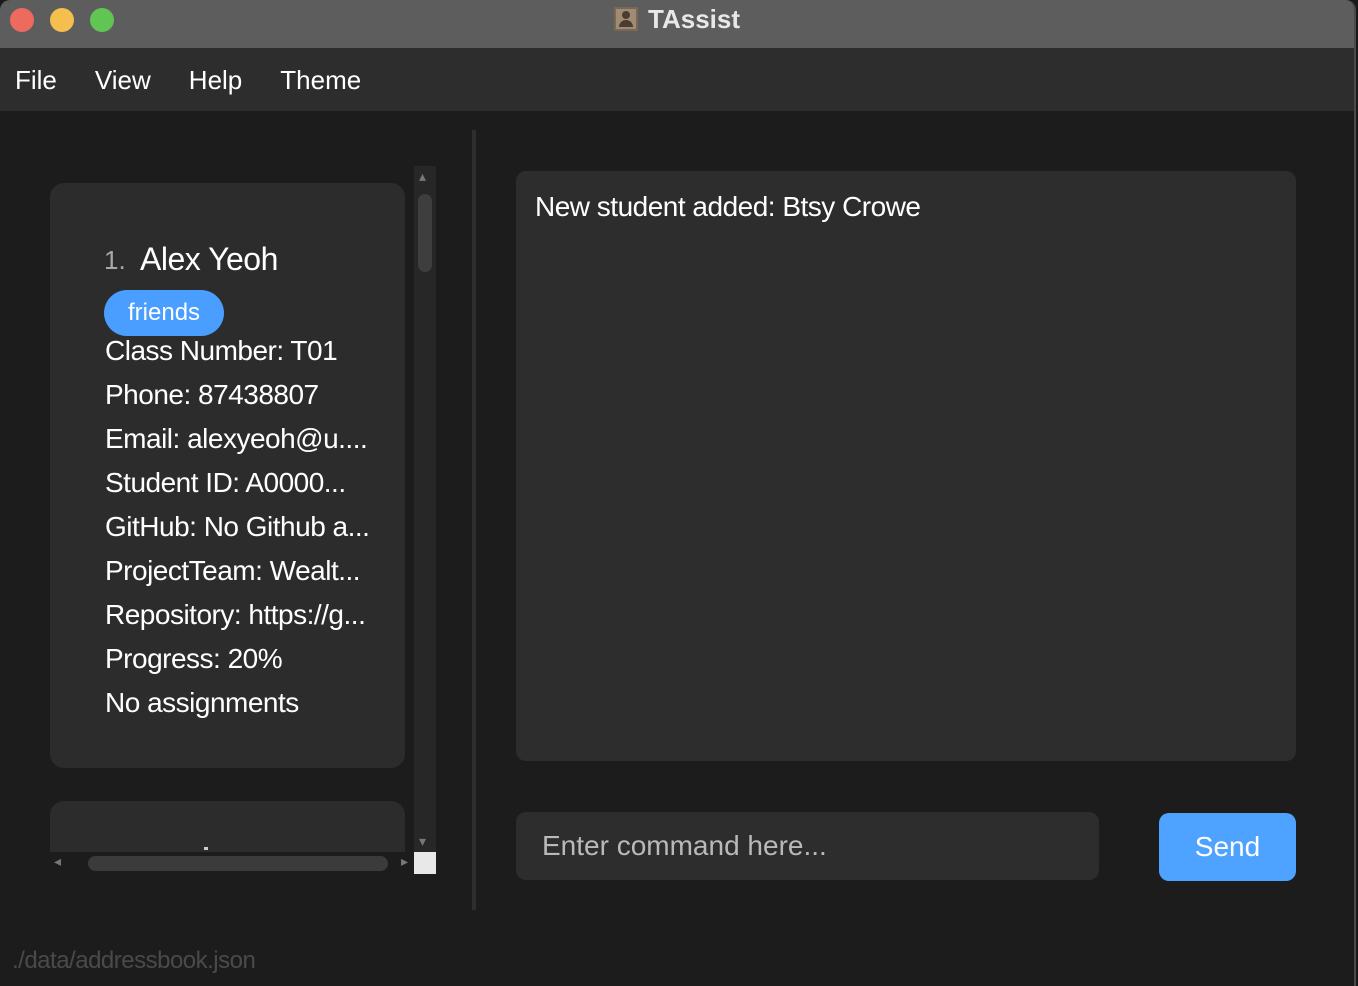 This screenshot has height=986, width=1358. I want to click on address-book-icon, so click(626, 19).